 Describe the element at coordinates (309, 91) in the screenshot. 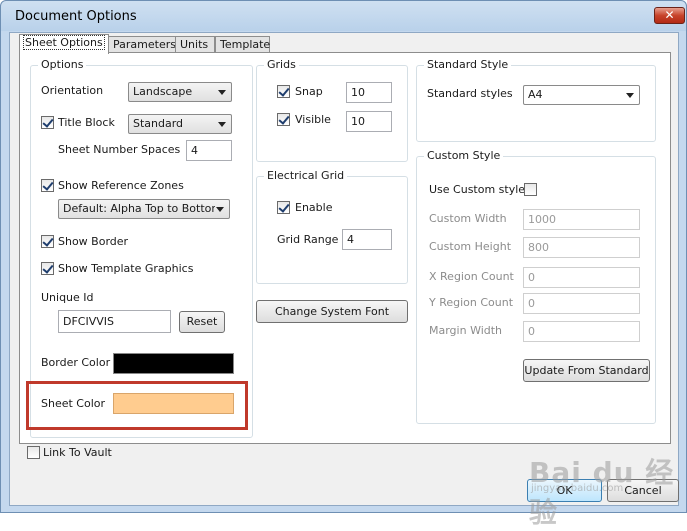

I see `snap-label: Snap` at that location.